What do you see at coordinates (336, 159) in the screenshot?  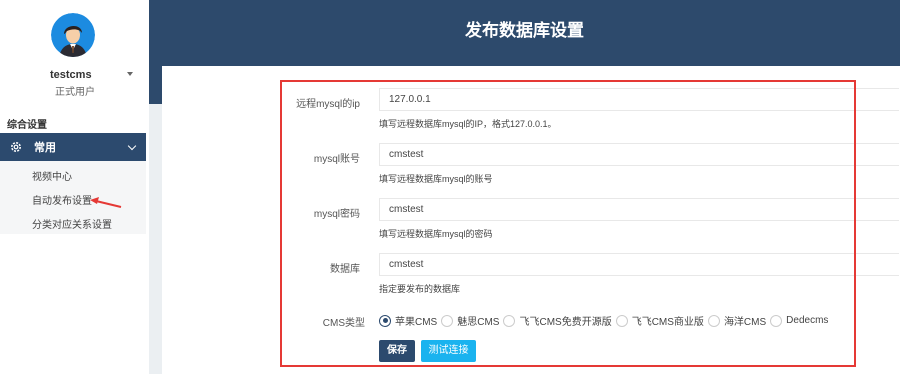 I see `account-label: mysql账号` at bounding box center [336, 159].